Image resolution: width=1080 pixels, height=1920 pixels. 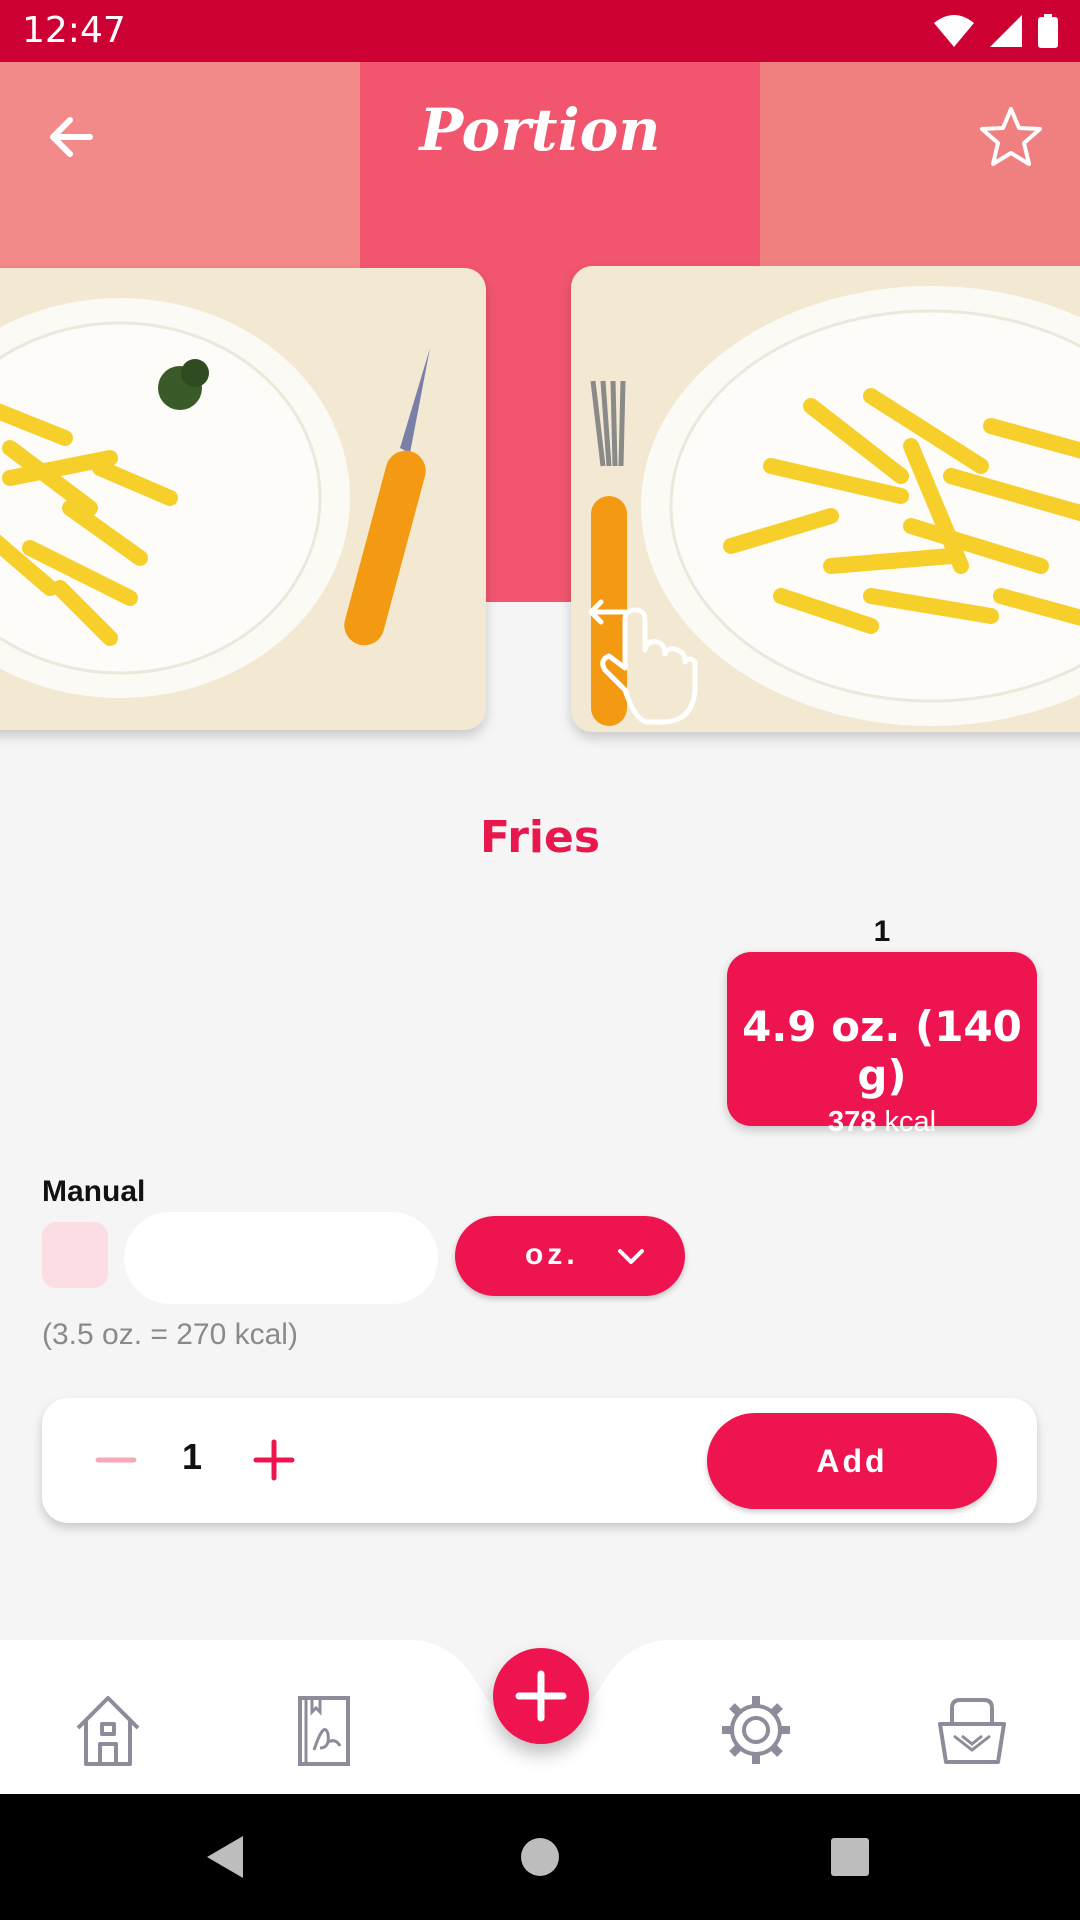 What do you see at coordinates (540, 31) in the screenshot?
I see `status-bar: 12:47` at bounding box center [540, 31].